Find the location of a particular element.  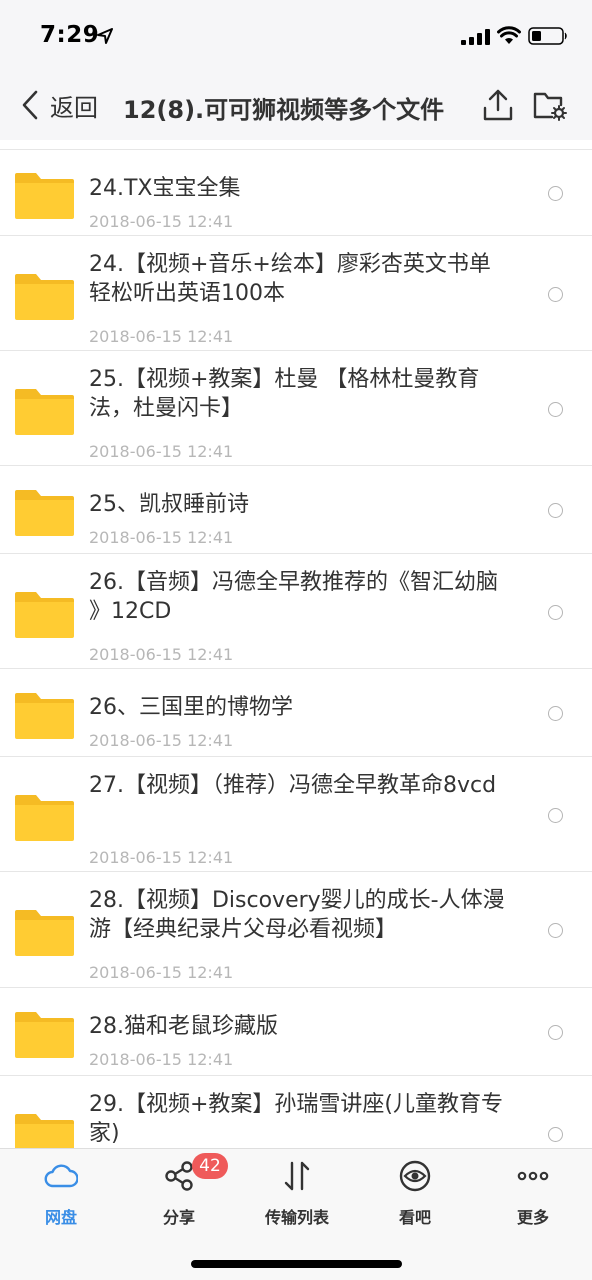

tab-bar: 网盘 分享 42 传输列表 看吧 更多 is located at coordinates (296, 1214).